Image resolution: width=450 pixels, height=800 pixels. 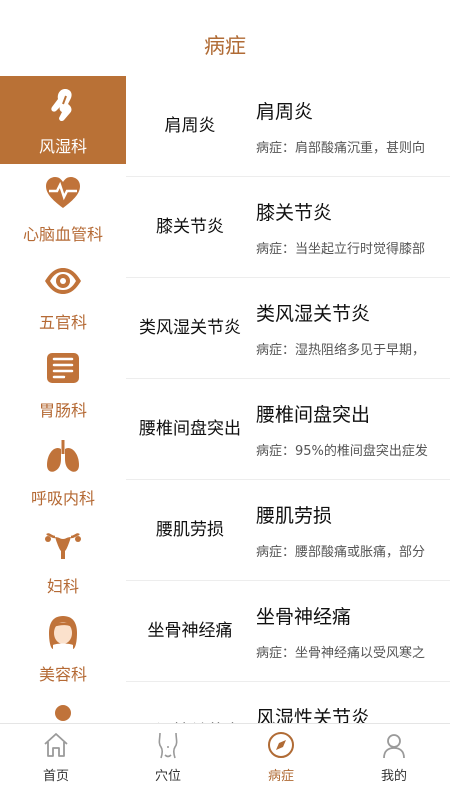 What do you see at coordinates (62, 586) in the screenshot?
I see `sidebar-item-label: 妇科` at bounding box center [62, 586].